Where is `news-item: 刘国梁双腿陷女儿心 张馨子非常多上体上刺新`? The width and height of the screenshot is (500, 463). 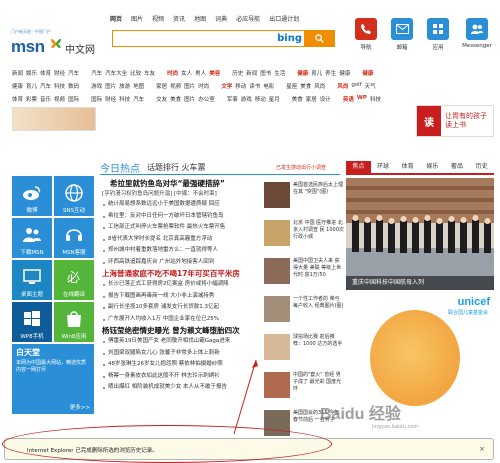 news-item: 刘国梁双腿陷女儿心 张馨子非常多上体上刺新 is located at coordinates (180, 354).